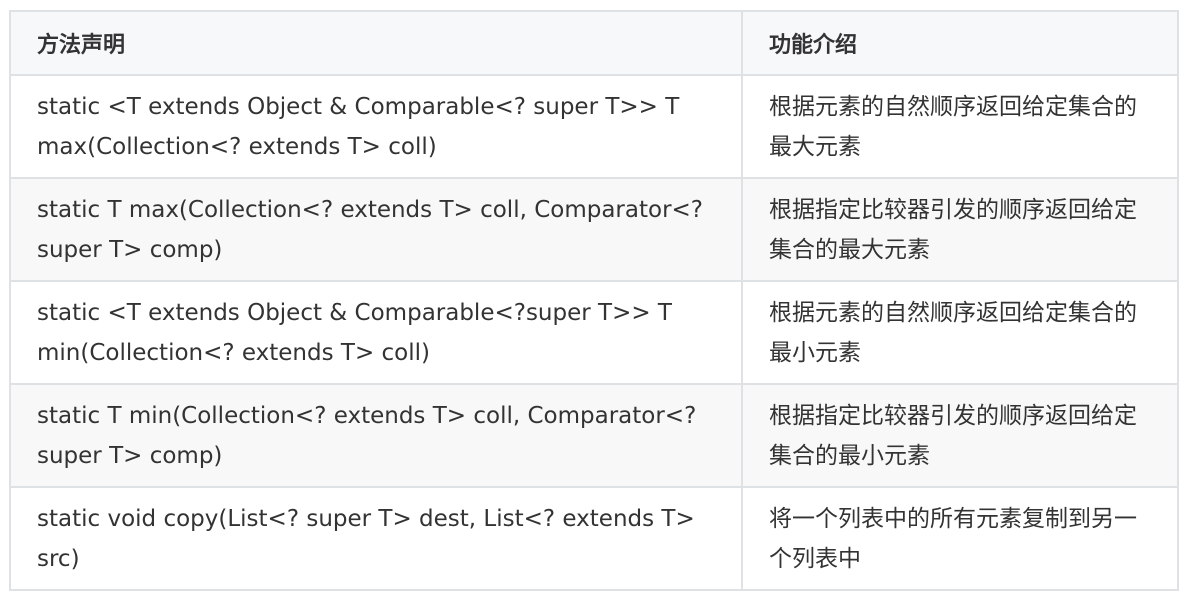  What do you see at coordinates (960, 332) in the screenshot?
I see `description-cell: 根据元素的自然顺序返回给定集合的最小元素` at bounding box center [960, 332].